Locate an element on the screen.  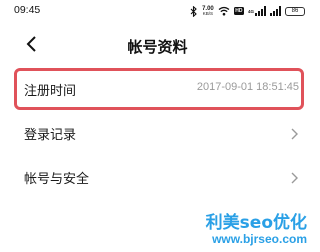
login-records-label: 登录记录 is located at coordinates (50, 135).